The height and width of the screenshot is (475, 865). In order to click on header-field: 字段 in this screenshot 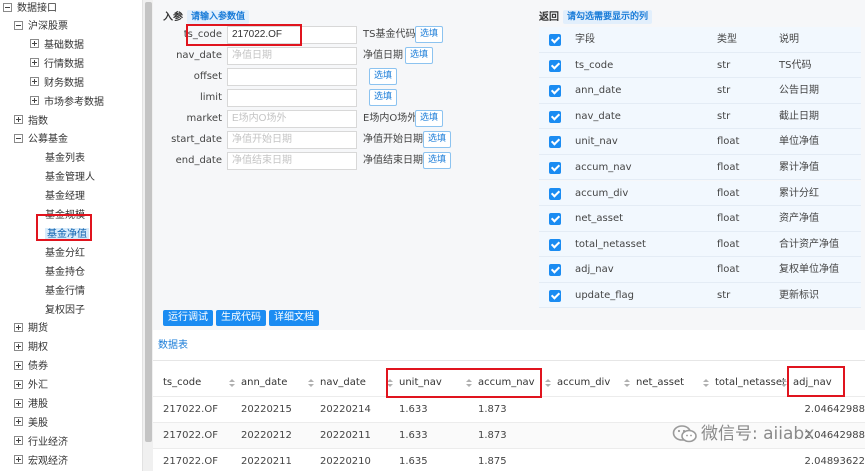, I will do `click(585, 39)`.